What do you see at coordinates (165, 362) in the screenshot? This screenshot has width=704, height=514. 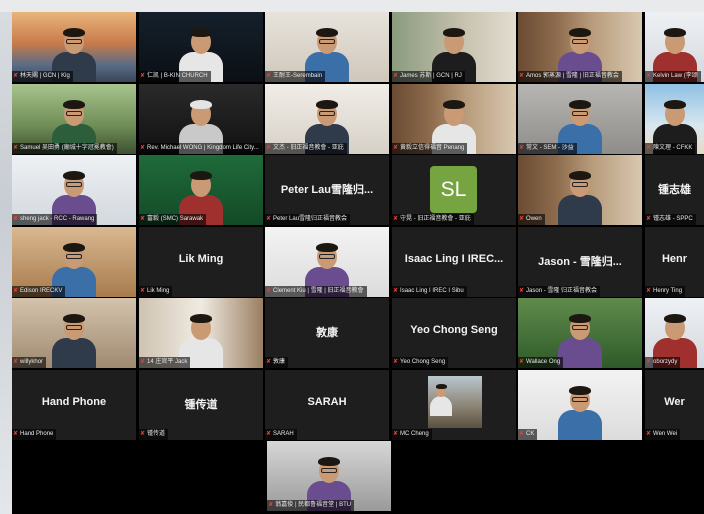 I see `participant-name-label: ✘ 14 庄官平 Jack` at bounding box center [165, 362].